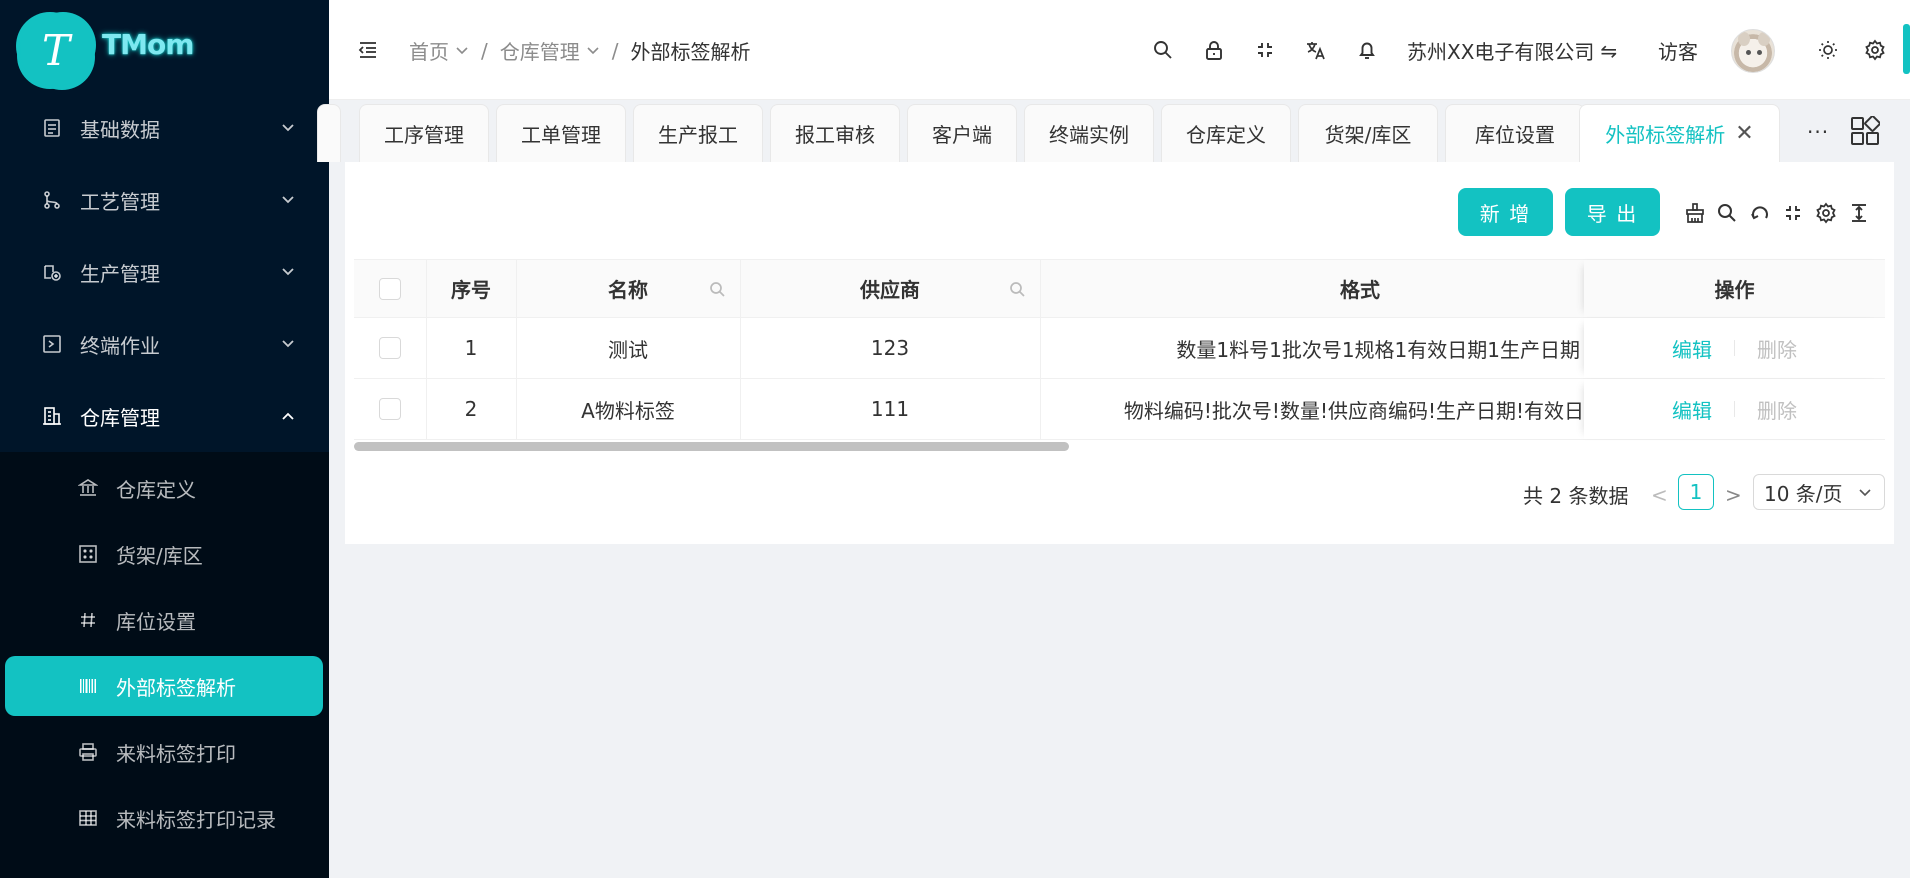 This screenshot has width=1910, height=878. Describe the element at coordinates (164, 620) in the screenshot. I see `sidebar-subitem-location-settings: 库位设置` at that location.